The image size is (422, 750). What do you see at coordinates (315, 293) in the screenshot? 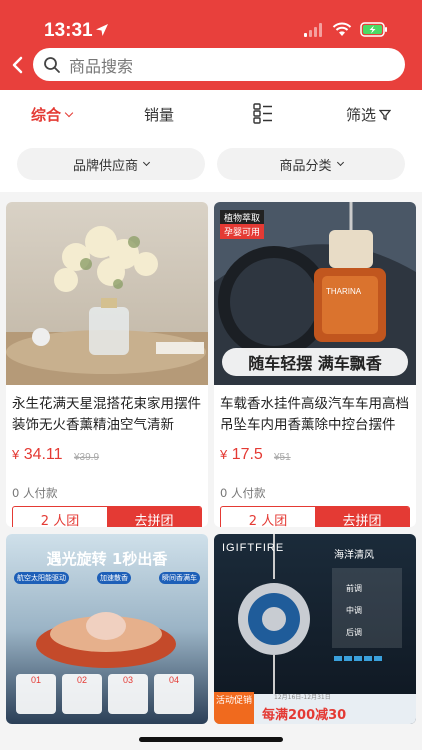
I see `product-image: 植物萃取 孕婴可用 THARINA 随车轻摆 满车飘香` at bounding box center [315, 293].